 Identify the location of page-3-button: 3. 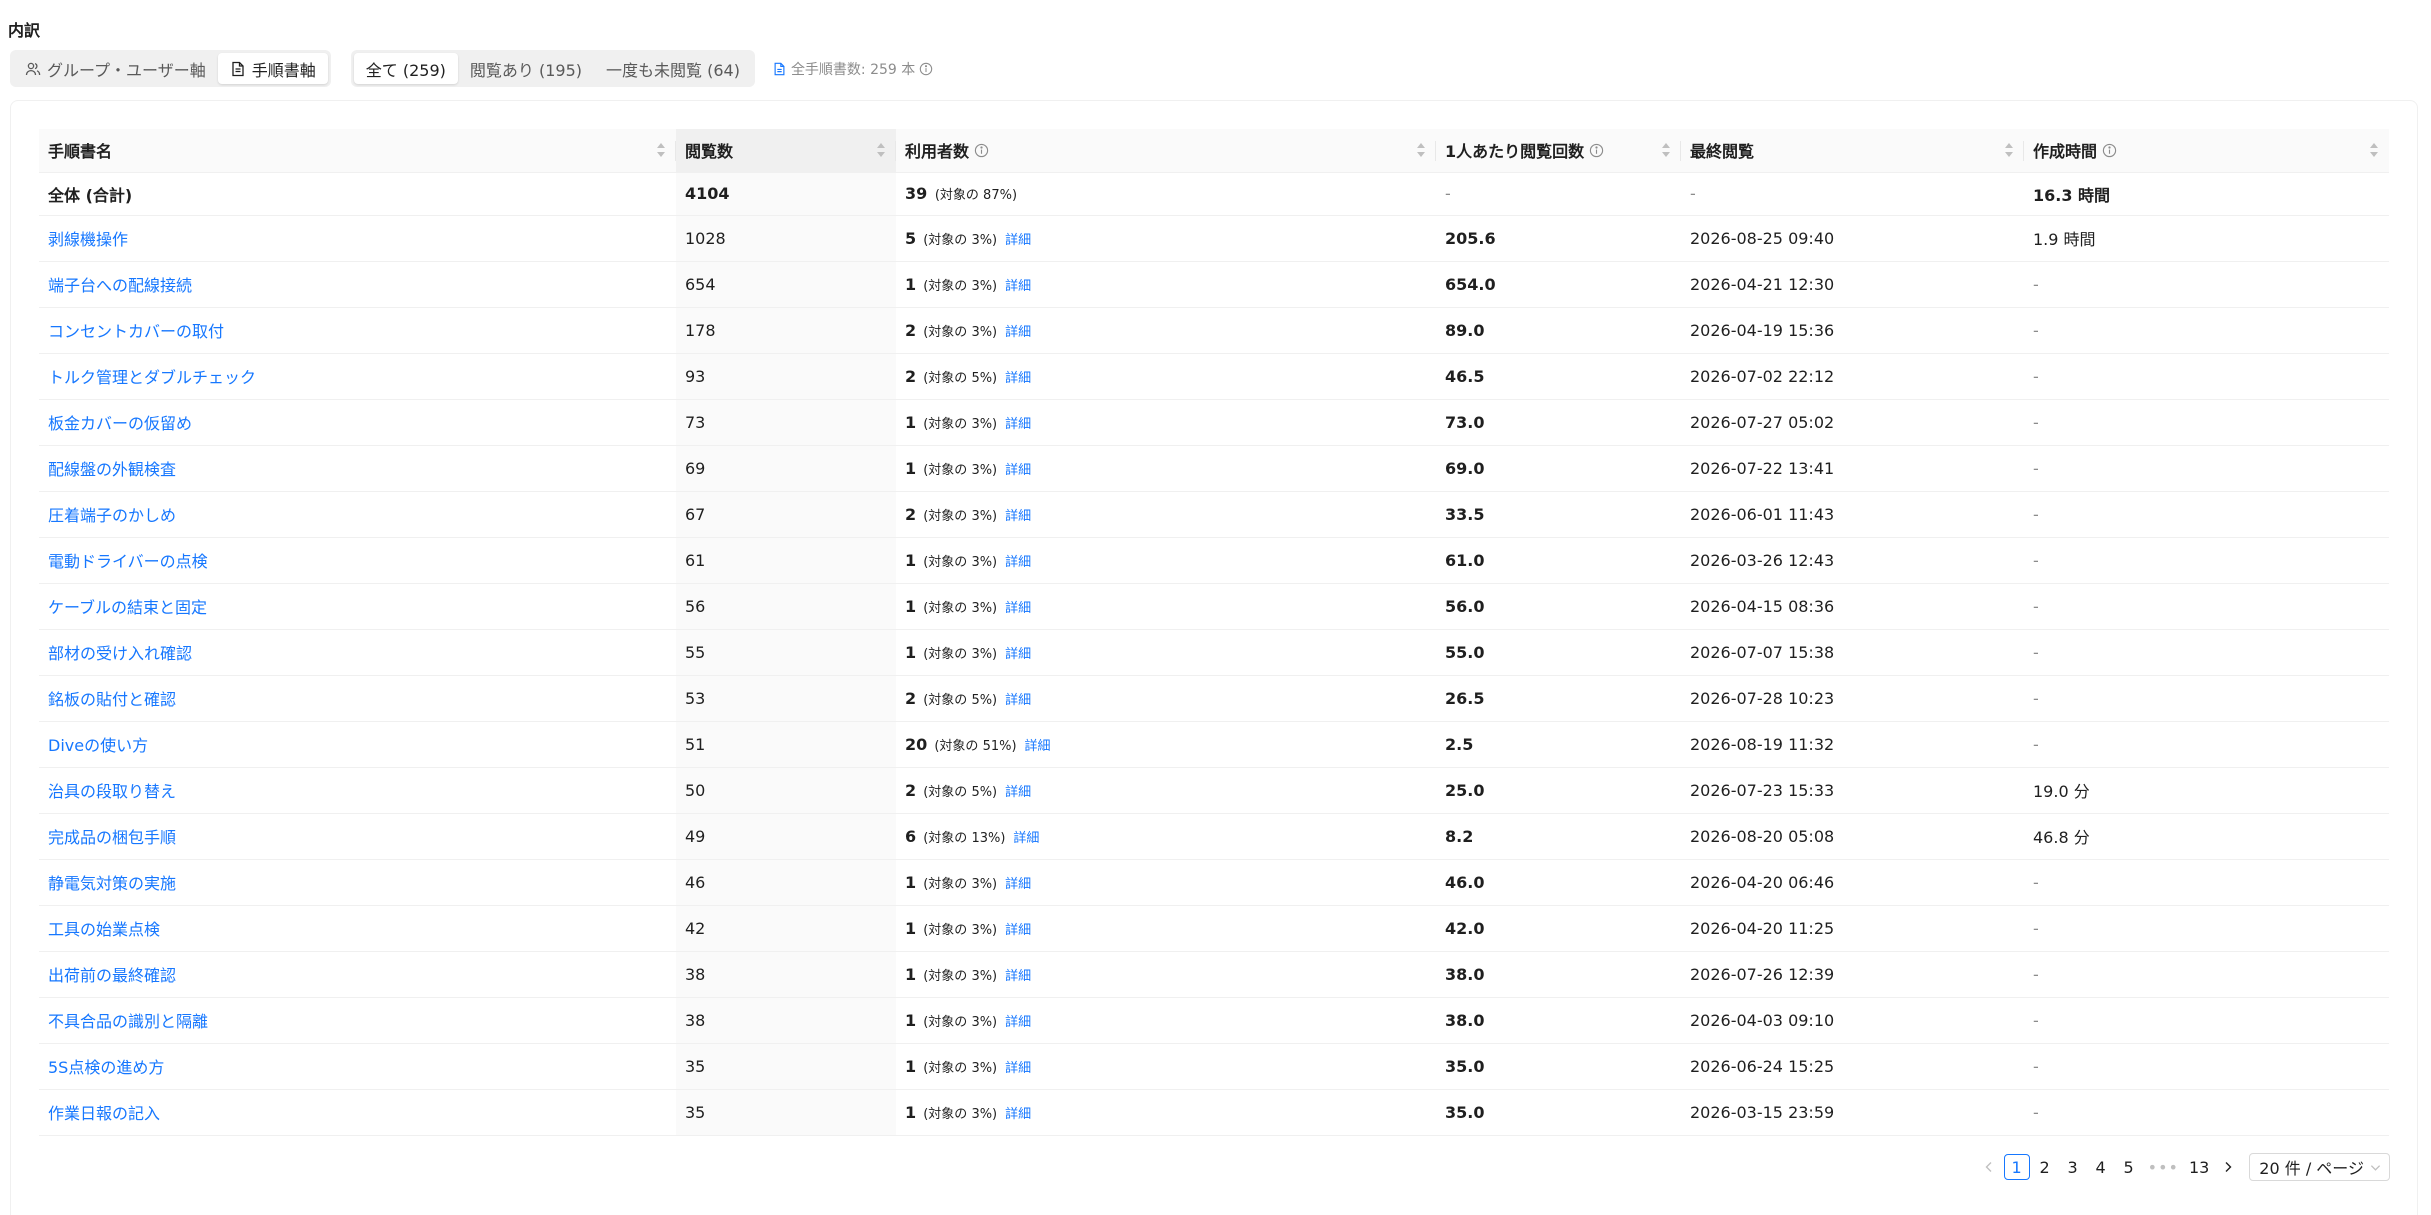
(2073, 1167).